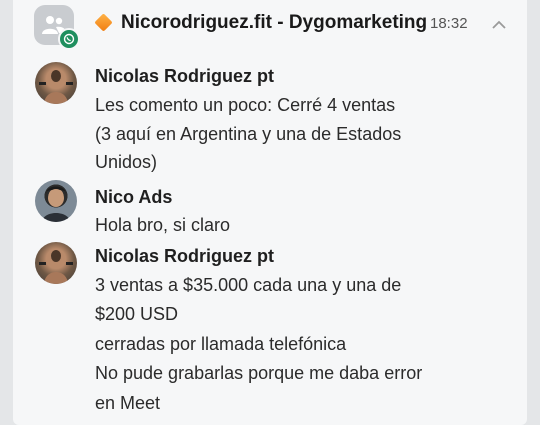  I want to click on message-line: Les comento un poco: Cerré 4 ventas, so click(245, 105).